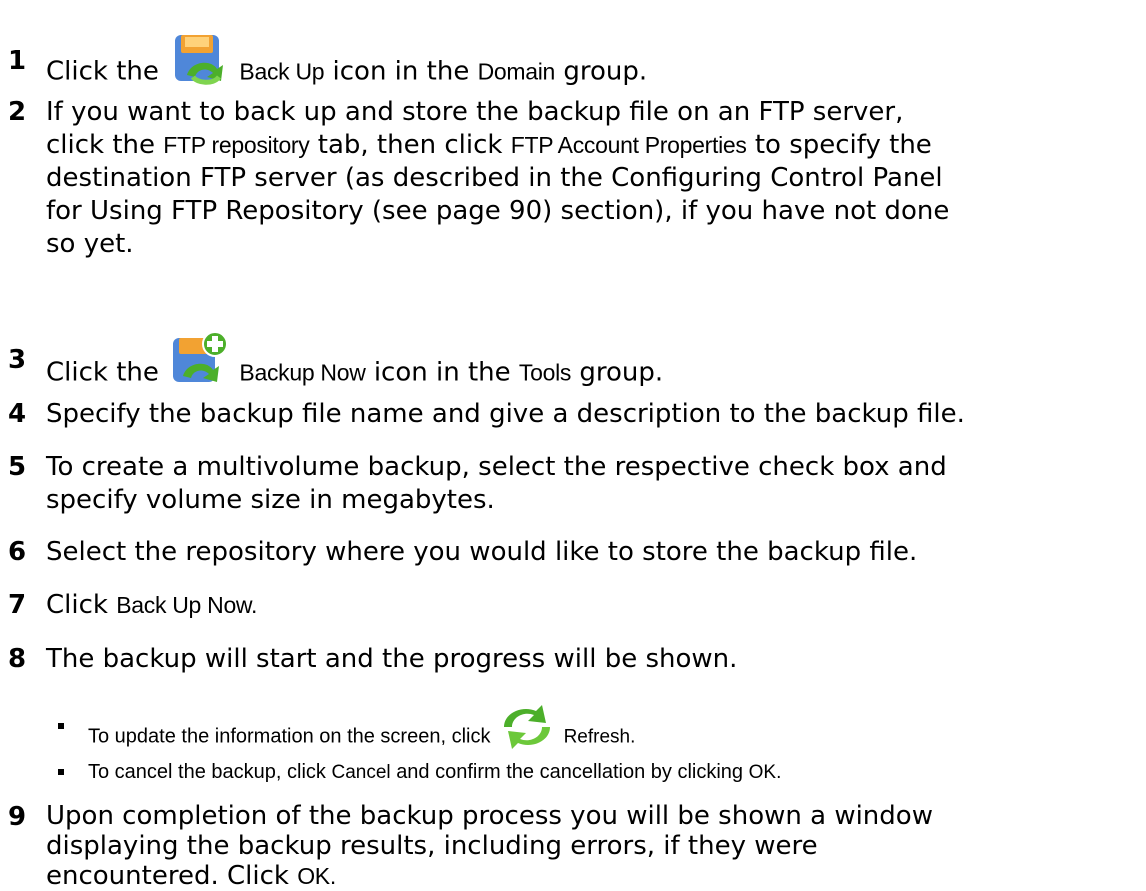 The height and width of the screenshot is (891, 1146). I want to click on backup-now-icon, so click(199, 359).